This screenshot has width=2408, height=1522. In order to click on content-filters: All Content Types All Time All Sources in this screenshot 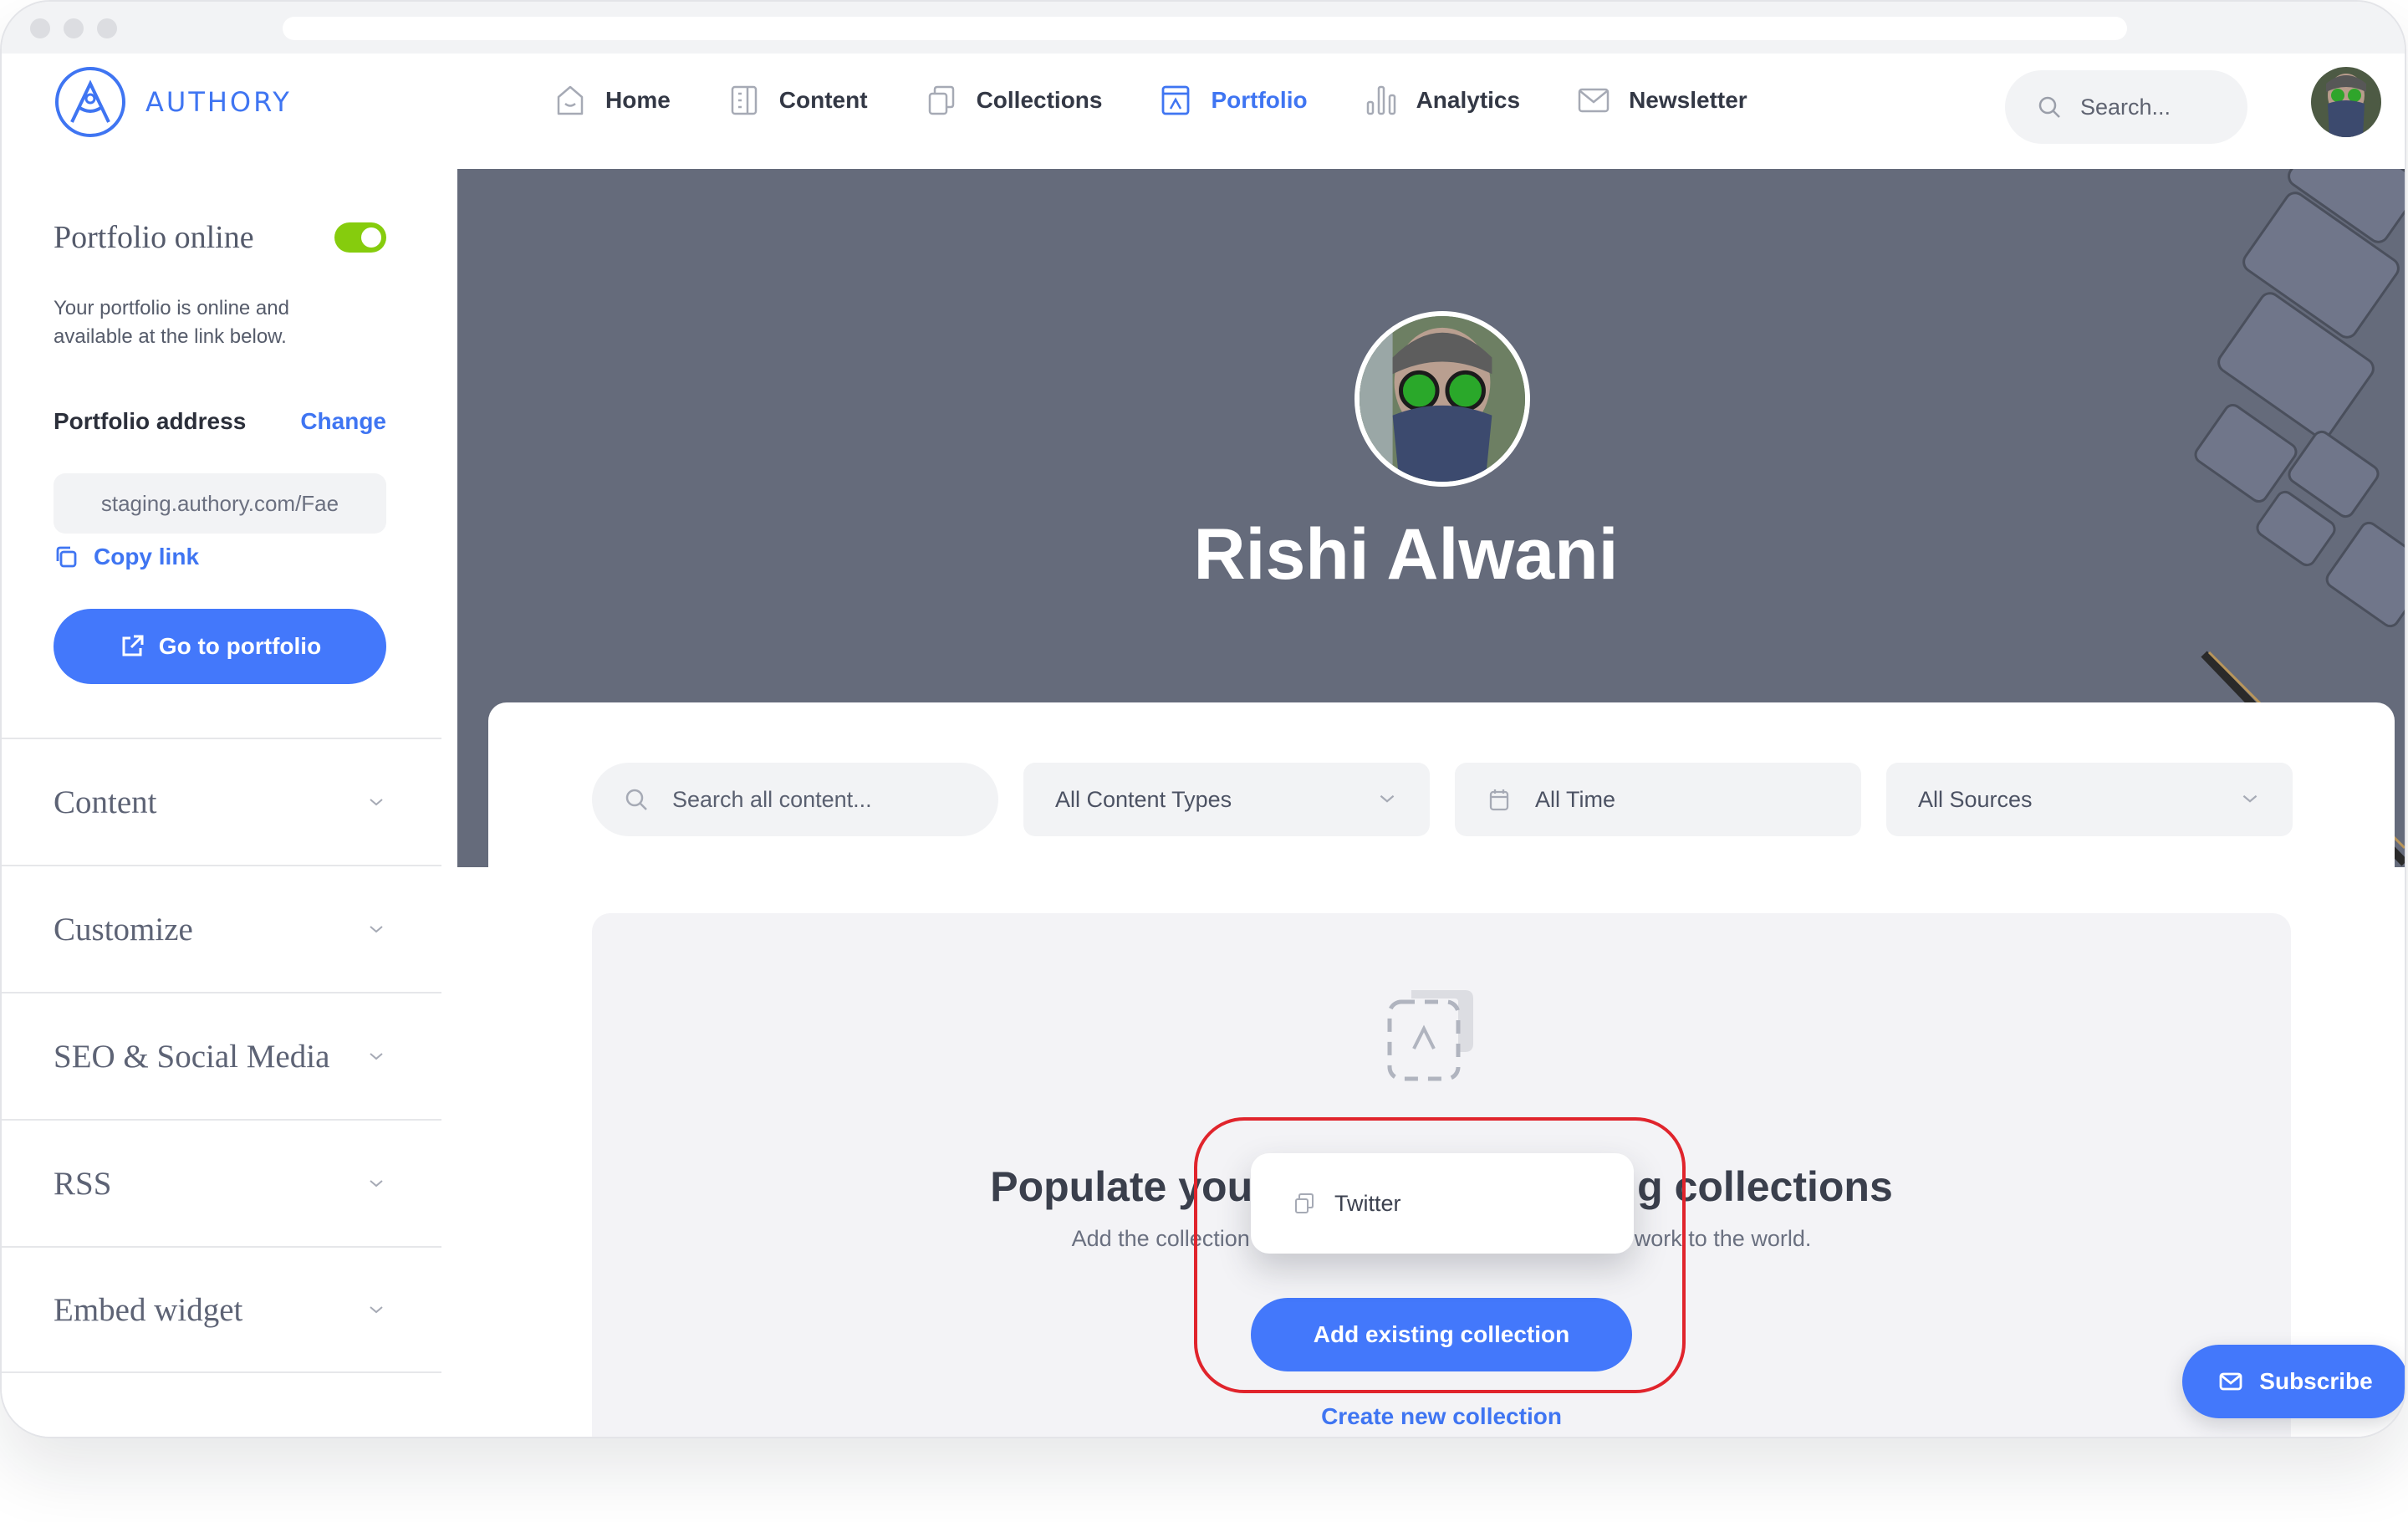, I will do `click(1443, 799)`.